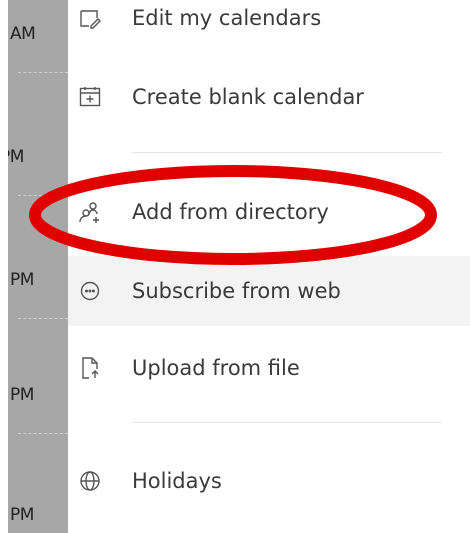 The image size is (470, 533). I want to click on menu-item-edit-my-calendars: Edit my calendars, so click(269, 26).